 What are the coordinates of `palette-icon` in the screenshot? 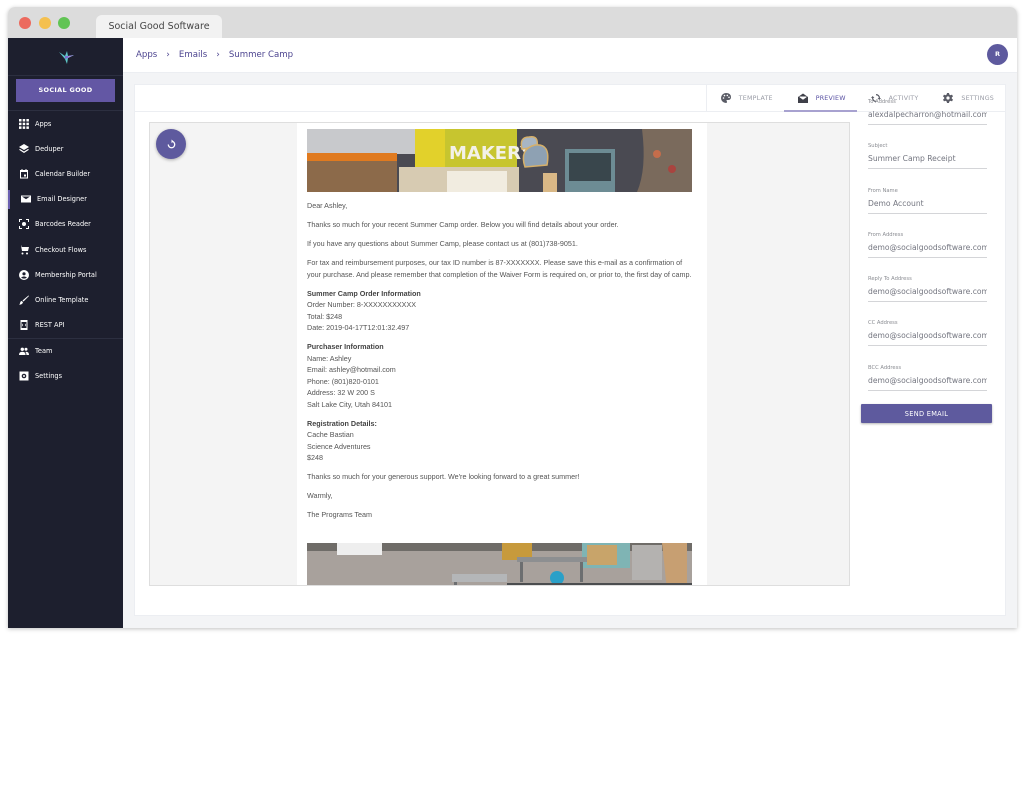 It's located at (725, 98).